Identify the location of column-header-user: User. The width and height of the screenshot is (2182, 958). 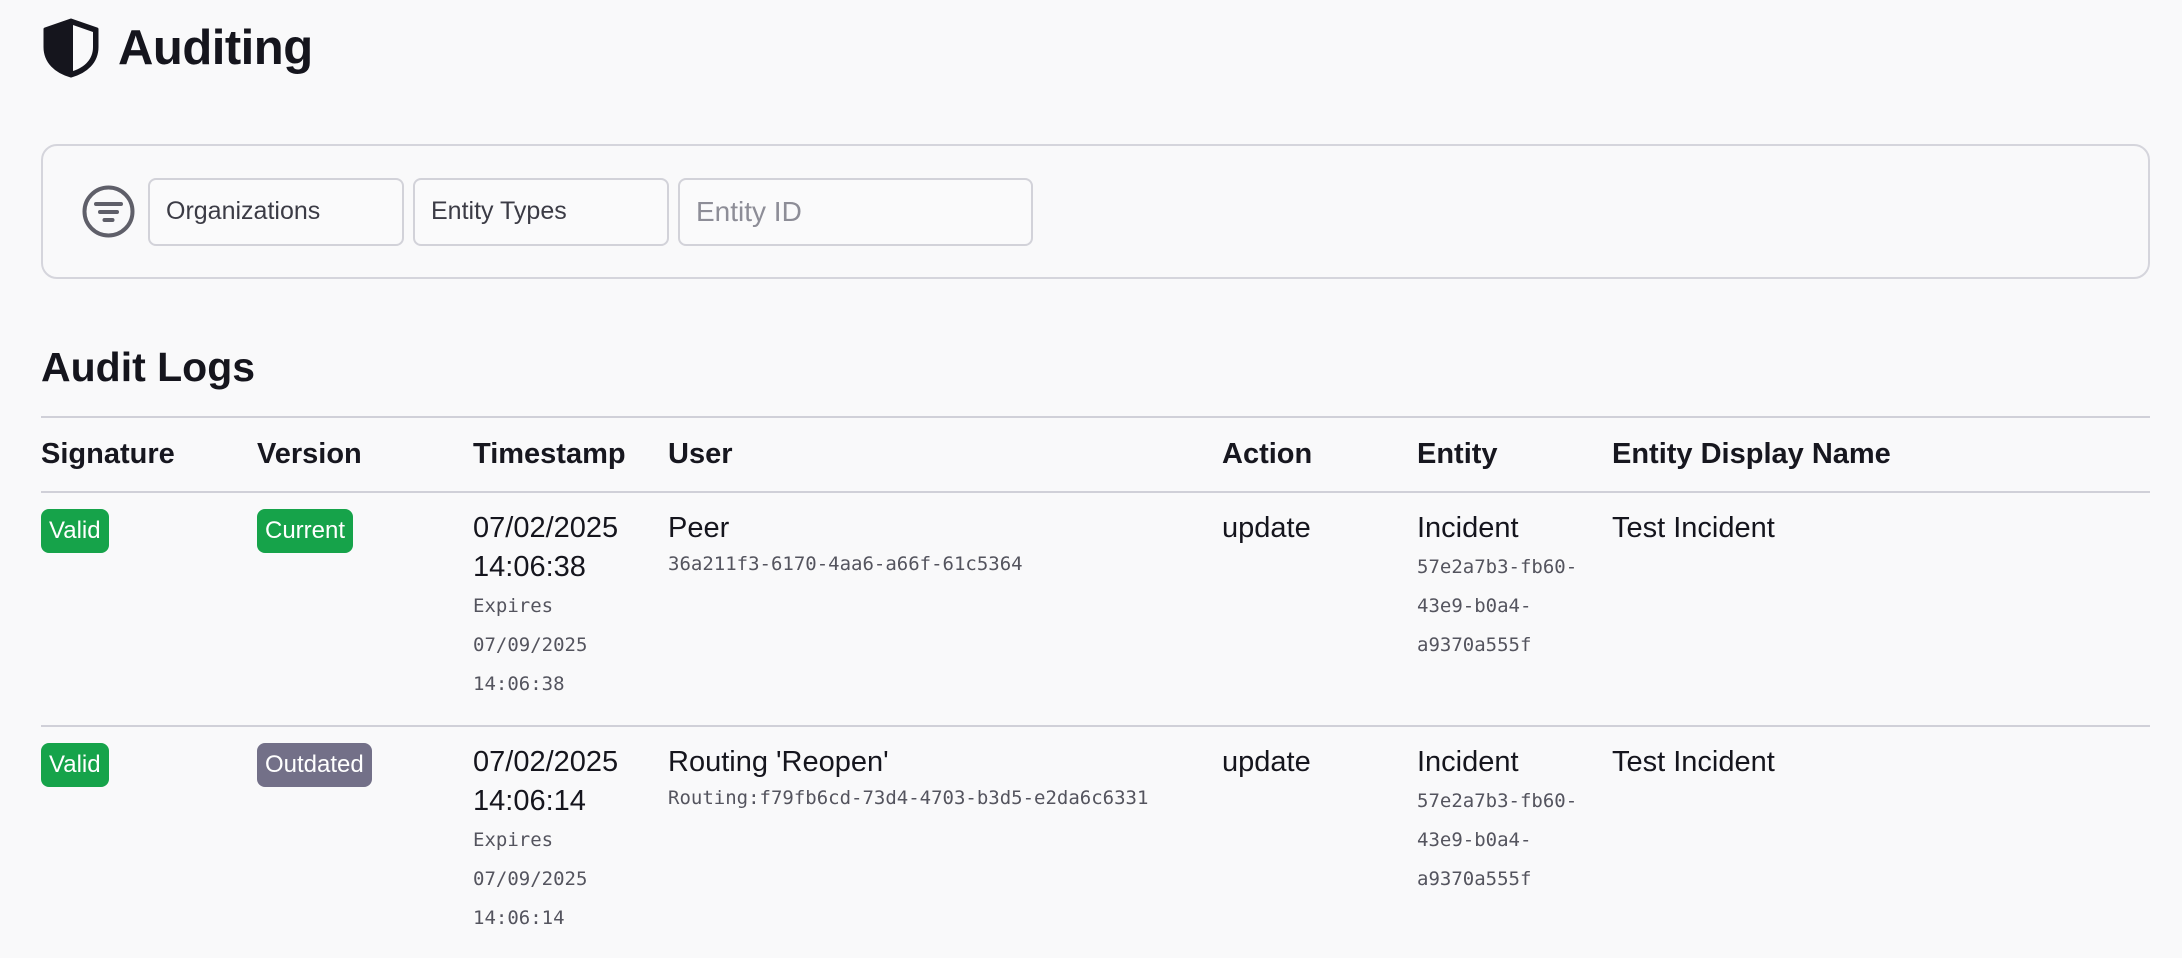
(700, 454).